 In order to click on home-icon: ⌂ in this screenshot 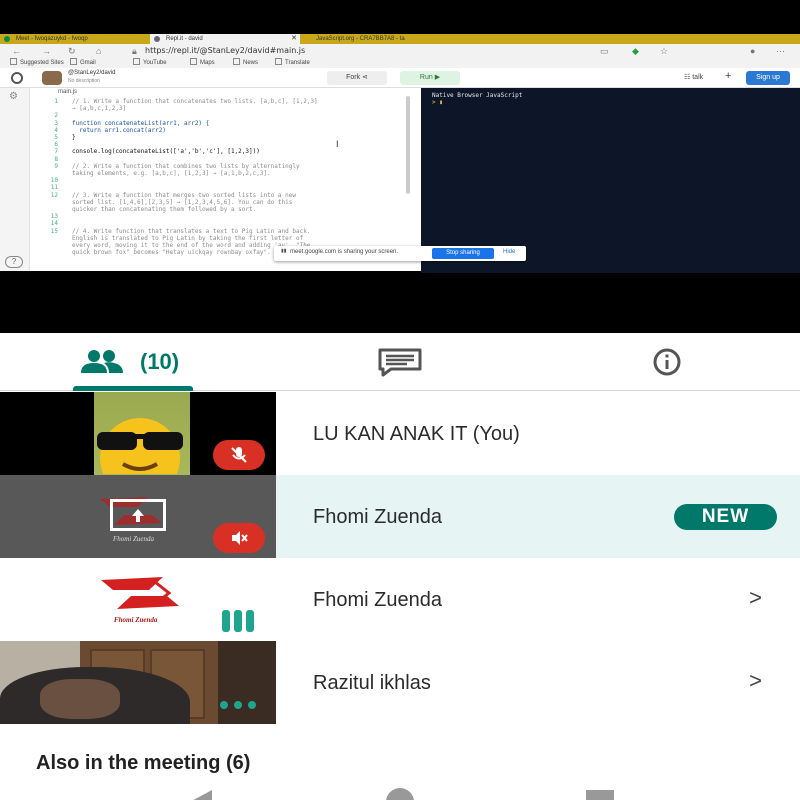, I will do `click(98, 51)`.